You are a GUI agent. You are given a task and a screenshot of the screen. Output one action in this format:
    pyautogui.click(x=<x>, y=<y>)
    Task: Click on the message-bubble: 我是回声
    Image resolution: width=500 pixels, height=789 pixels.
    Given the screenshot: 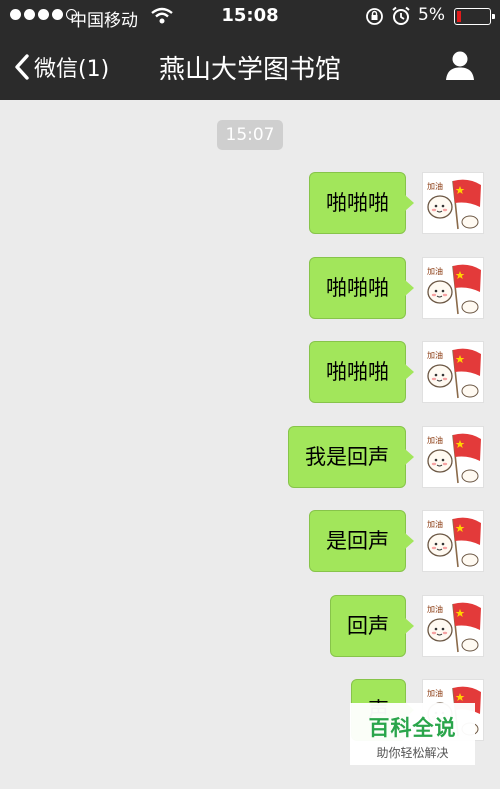 What is the action you would take?
    pyautogui.click(x=351, y=457)
    